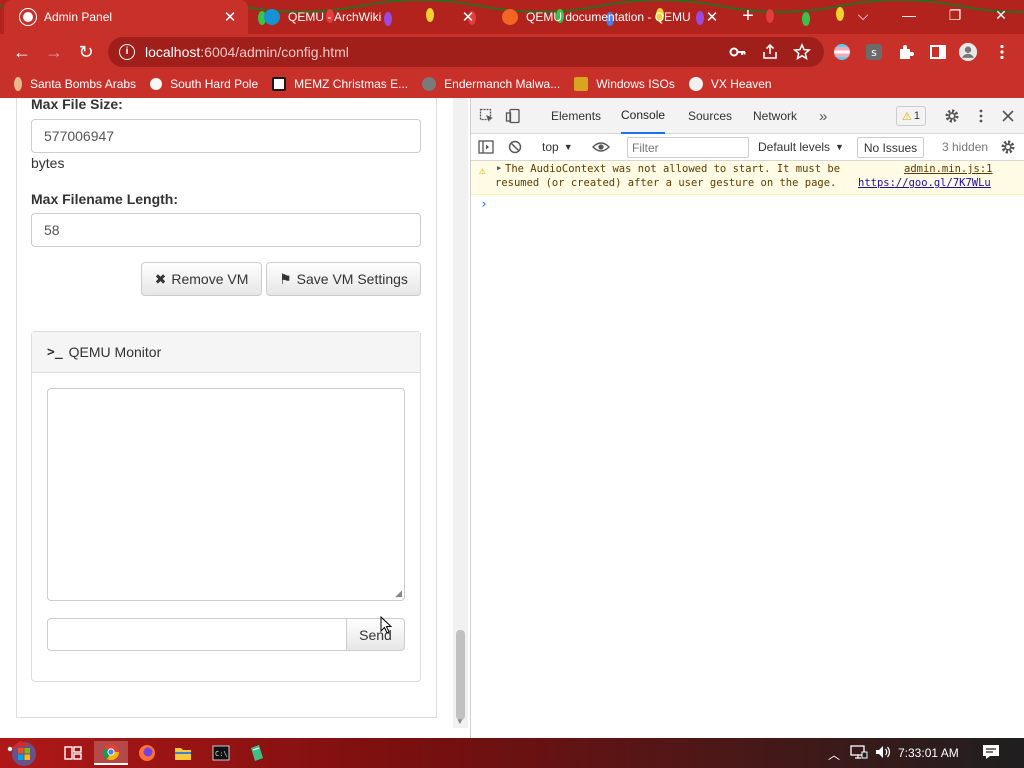 Image resolution: width=1024 pixels, height=768 pixels. I want to click on menu-dots-icon, so click(1002, 52).